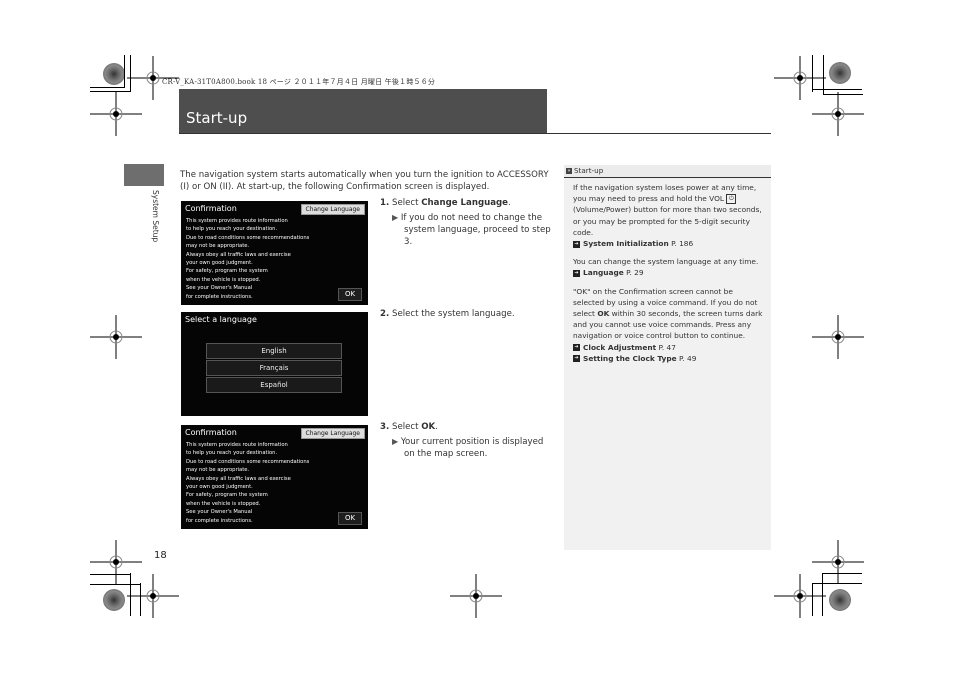 The width and height of the screenshot is (954, 675). Describe the element at coordinates (667, 171) in the screenshot. I see `sidebar-heading: » Start-up` at that location.